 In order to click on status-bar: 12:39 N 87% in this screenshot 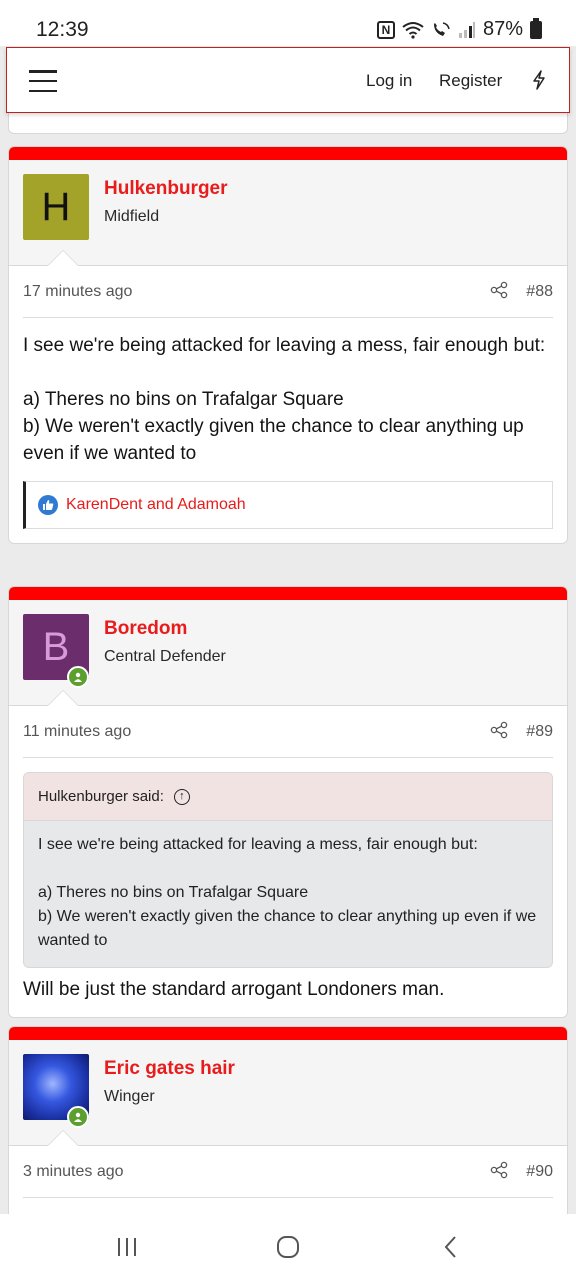, I will do `click(288, 23)`.